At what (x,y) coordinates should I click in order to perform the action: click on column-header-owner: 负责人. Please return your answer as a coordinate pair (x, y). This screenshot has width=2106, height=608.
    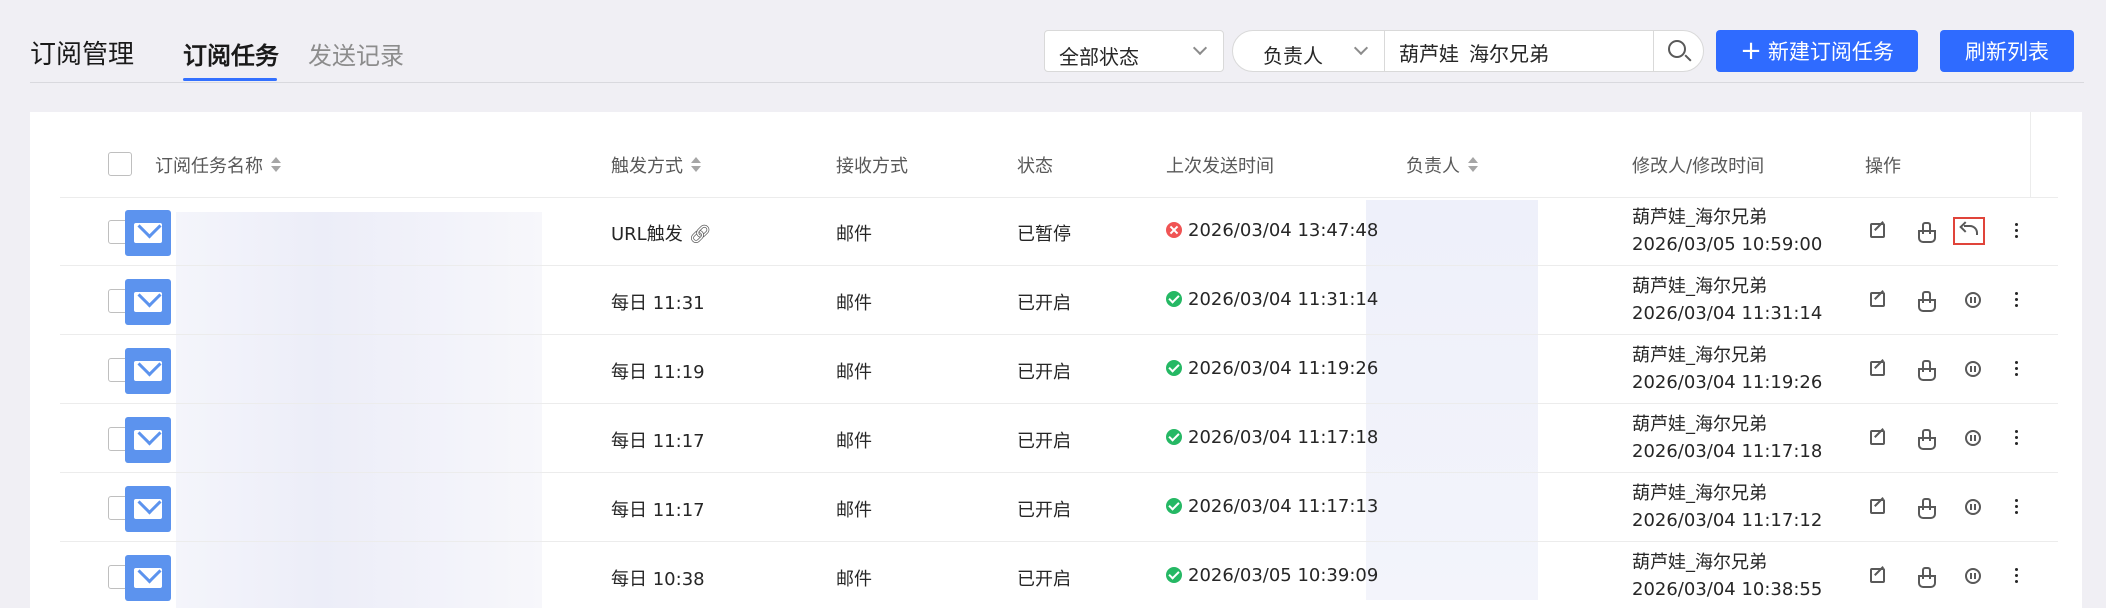
    Looking at the image, I should click on (1442, 165).